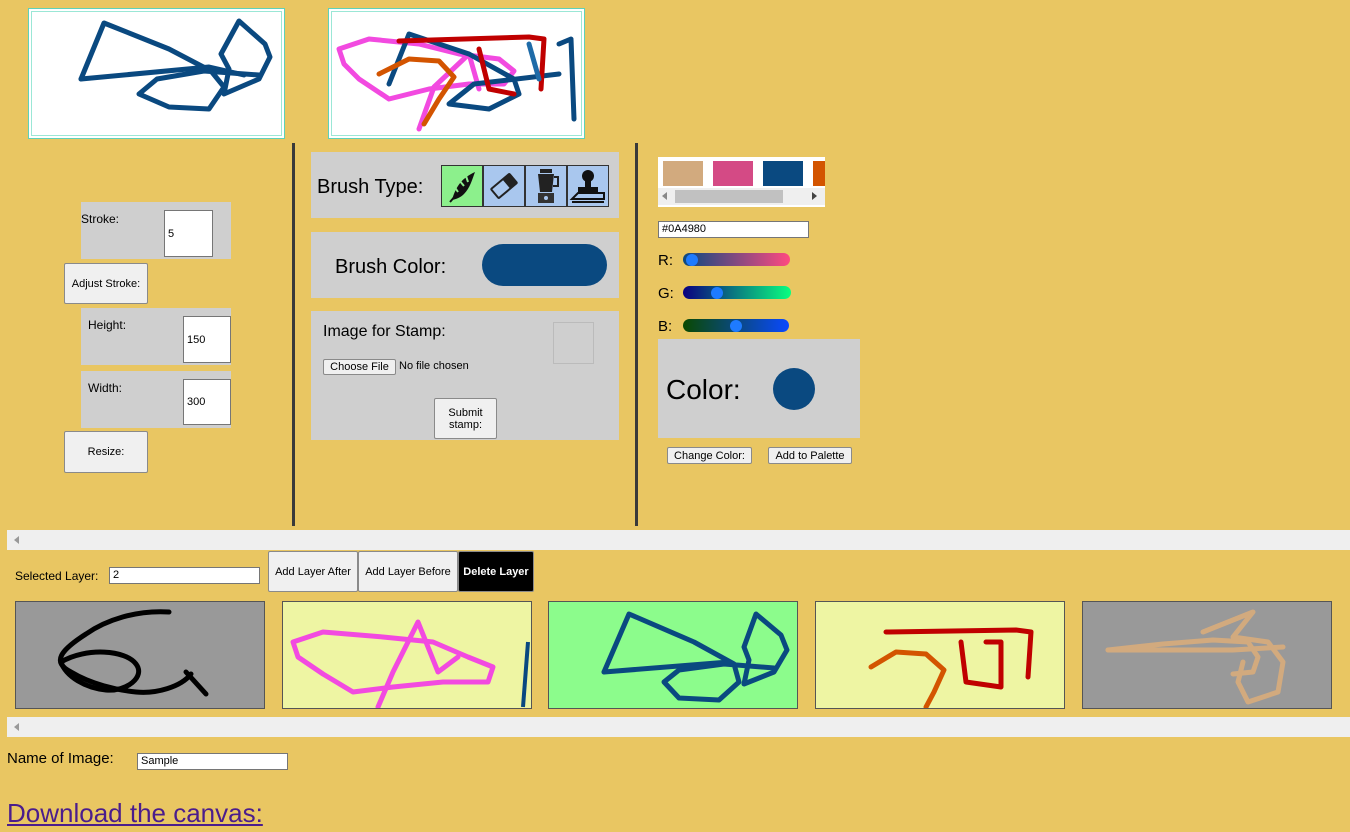 Image resolution: width=1350 pixels, height=832 pixels. I want to click on palette-scrollbar, so click(741, 196).